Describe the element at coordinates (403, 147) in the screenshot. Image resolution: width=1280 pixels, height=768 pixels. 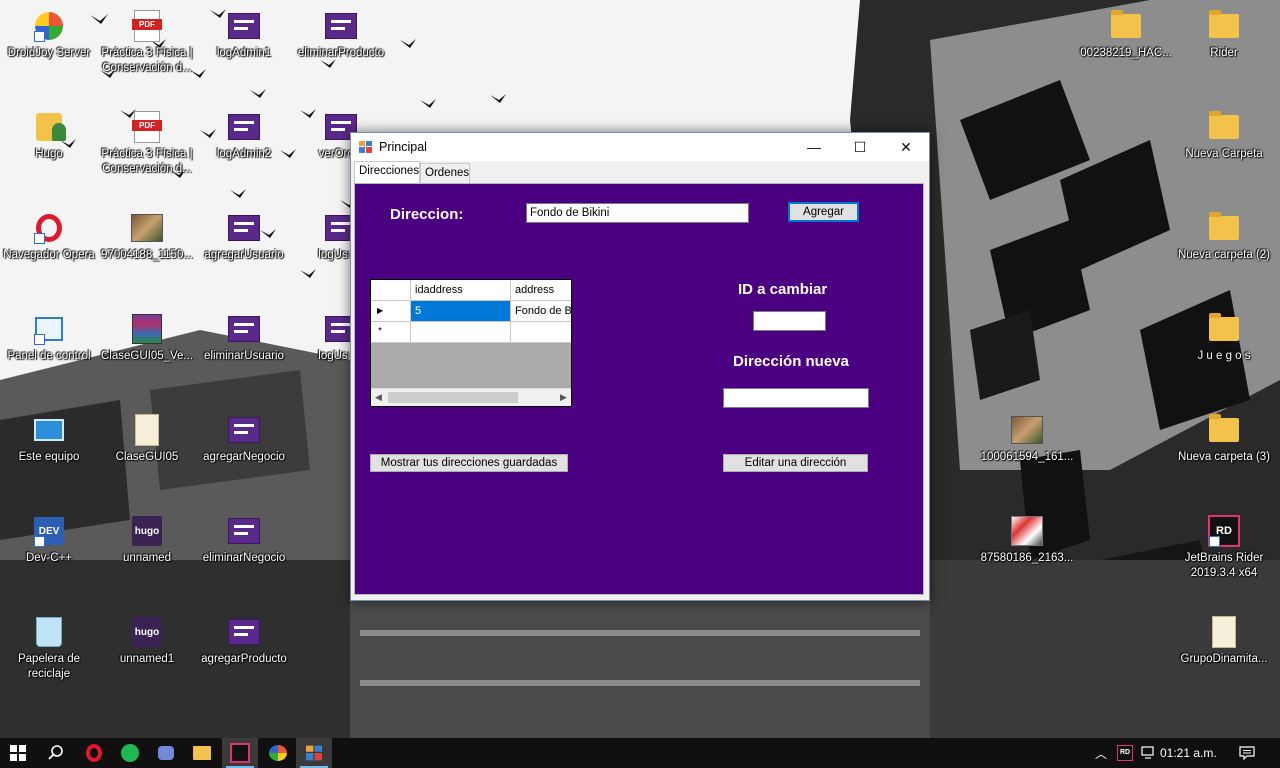
I see `window-title: Principal` at that location.